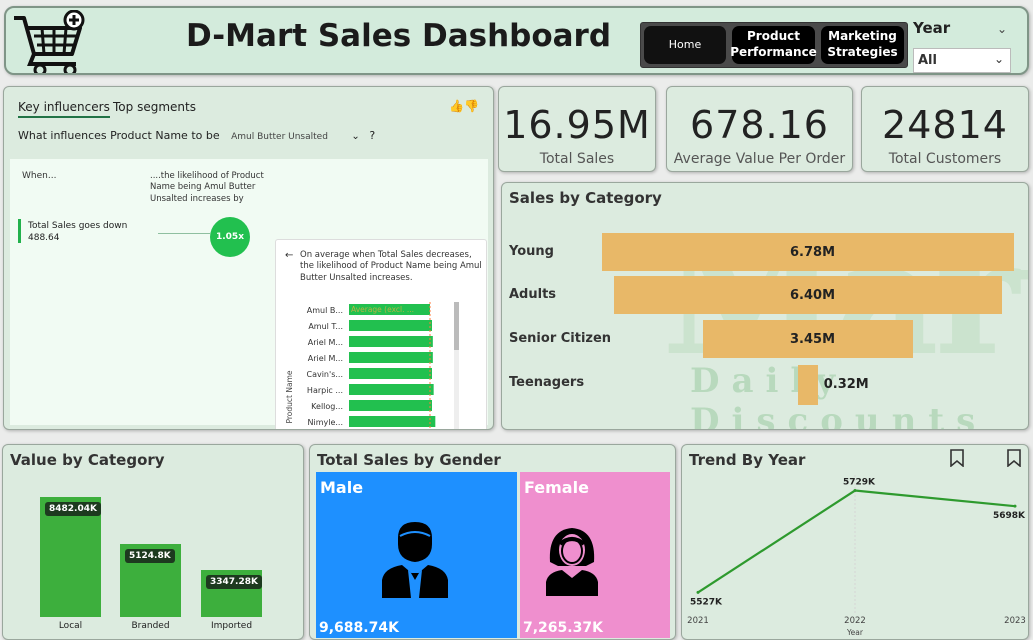 This screenshot has height=640, width=1033. Describe the element at coordinates (556, 487) in the screenshot. I see `female-label: Female` at that location.